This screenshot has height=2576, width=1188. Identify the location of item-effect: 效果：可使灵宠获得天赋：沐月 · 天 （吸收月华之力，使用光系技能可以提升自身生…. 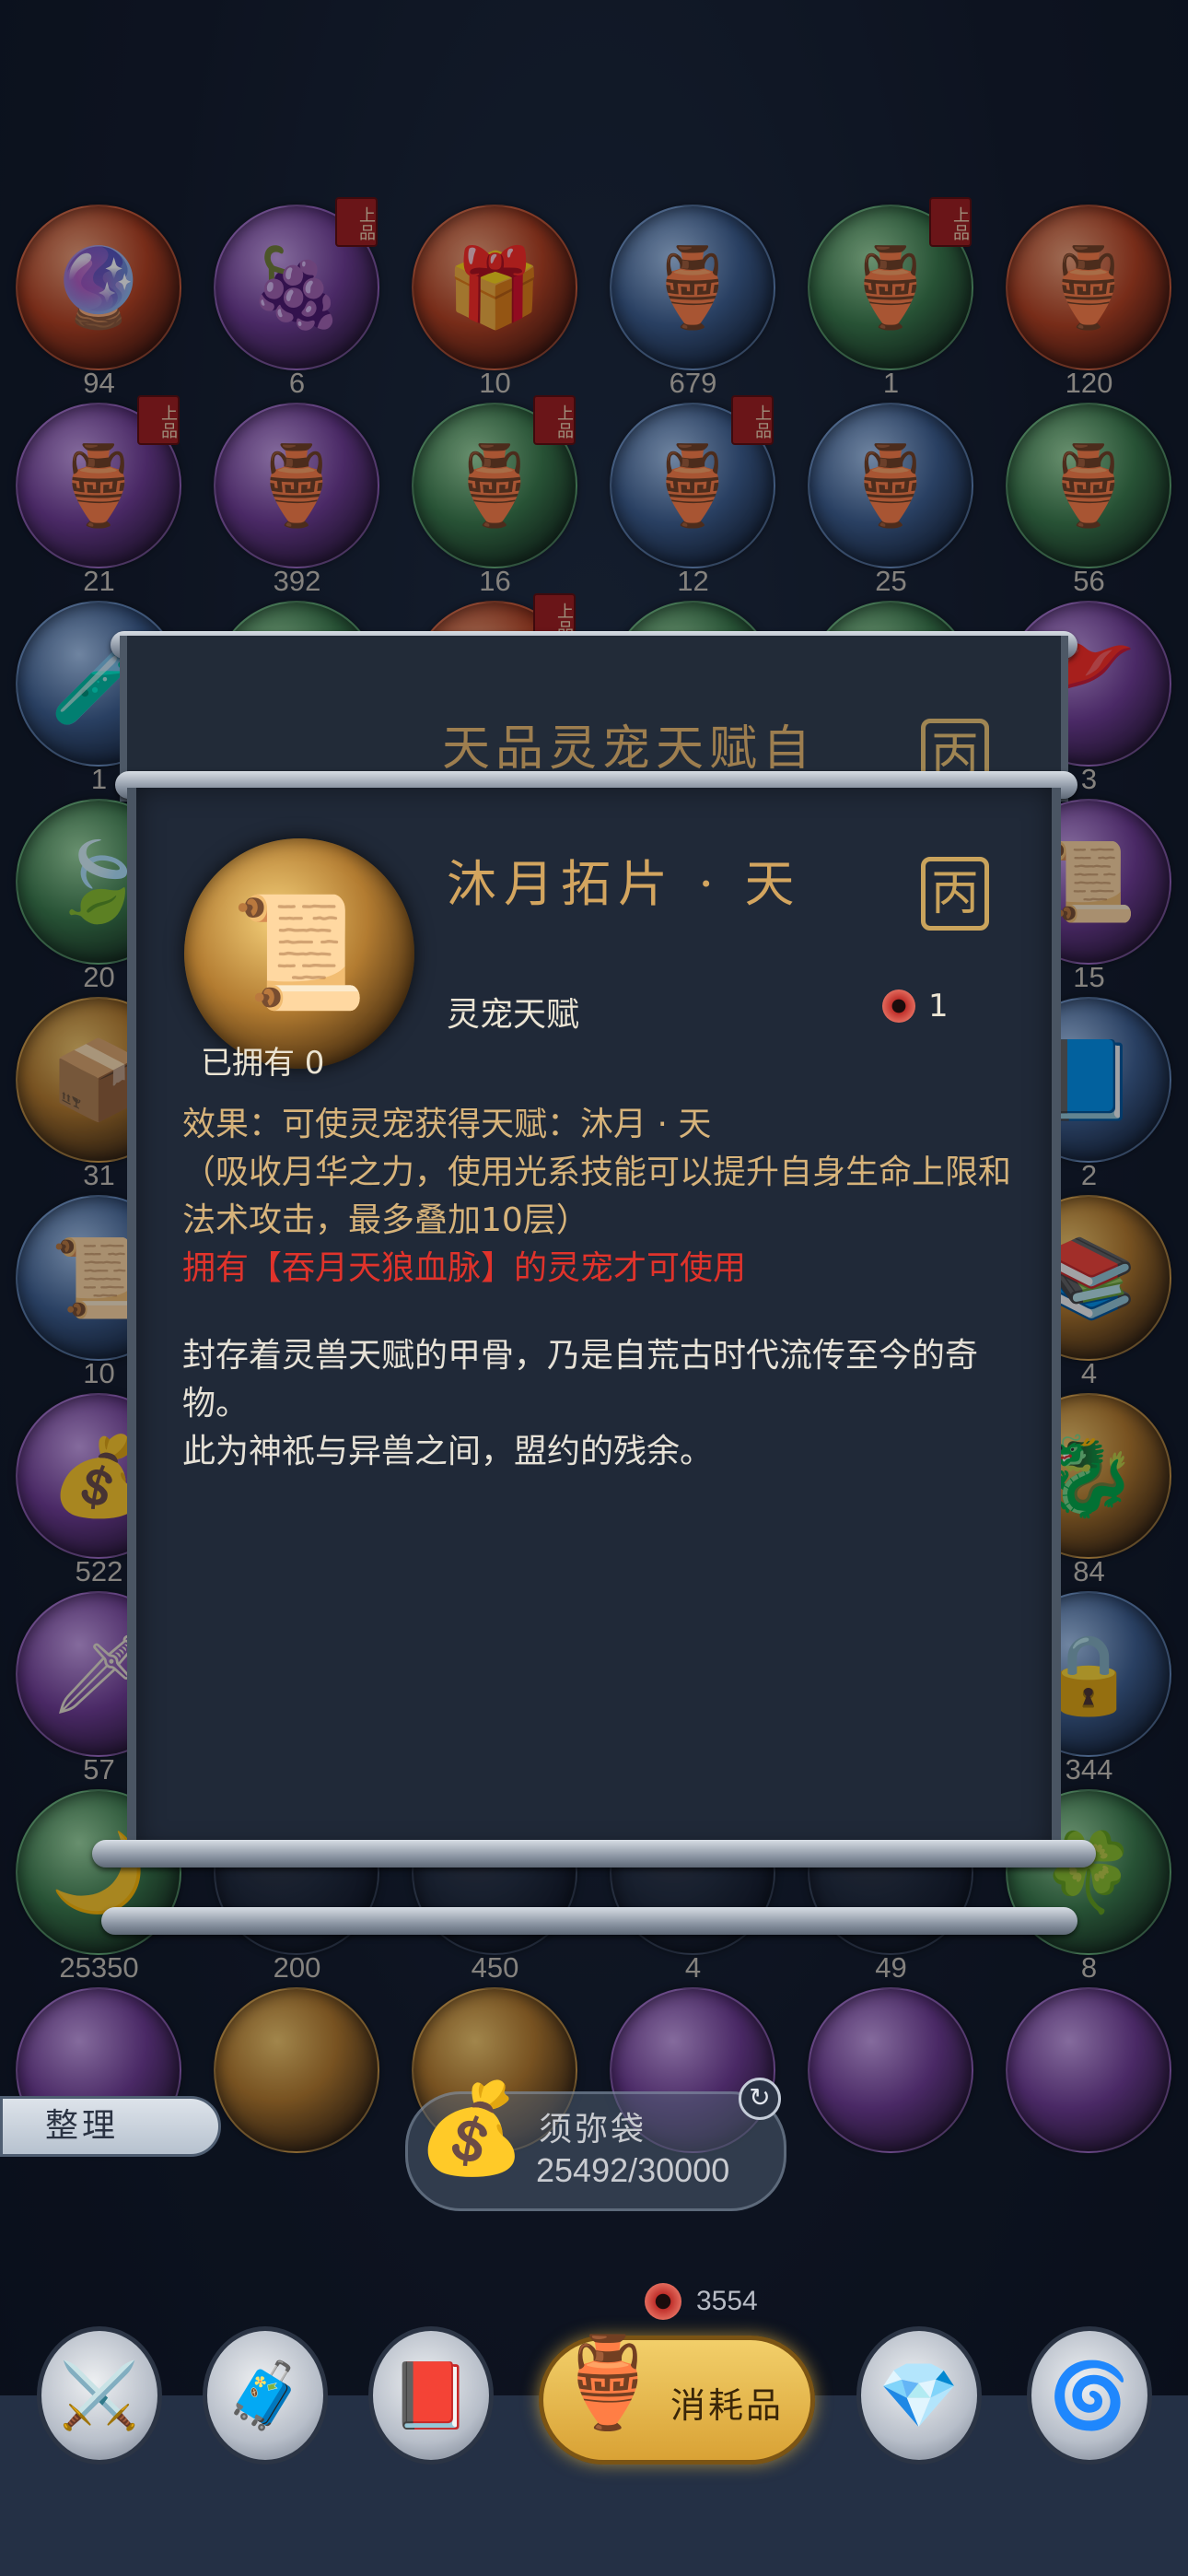
(596, 1197).